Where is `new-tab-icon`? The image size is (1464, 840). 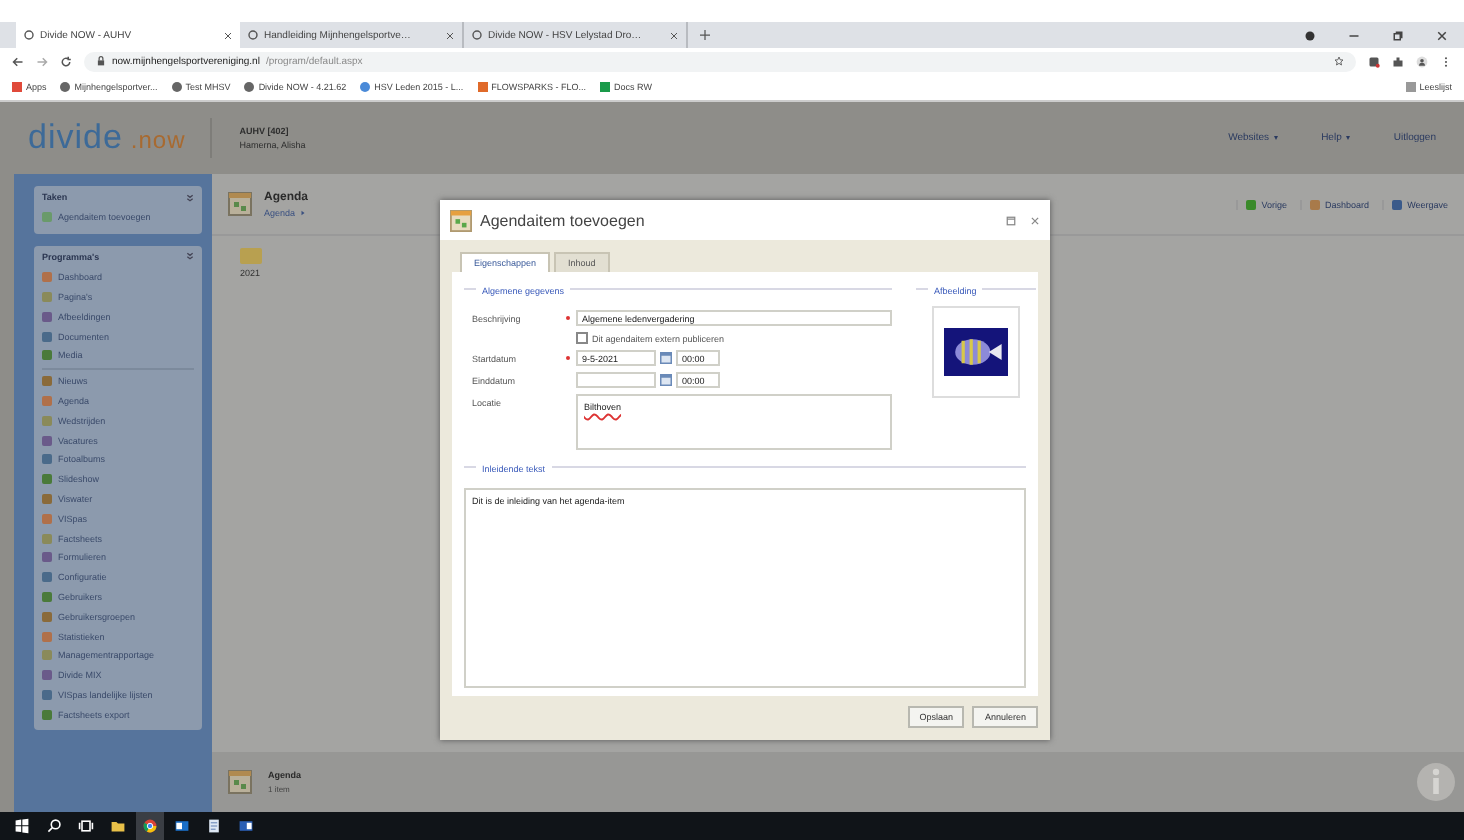
new-tab-icon is located at coordinates (705, 35).